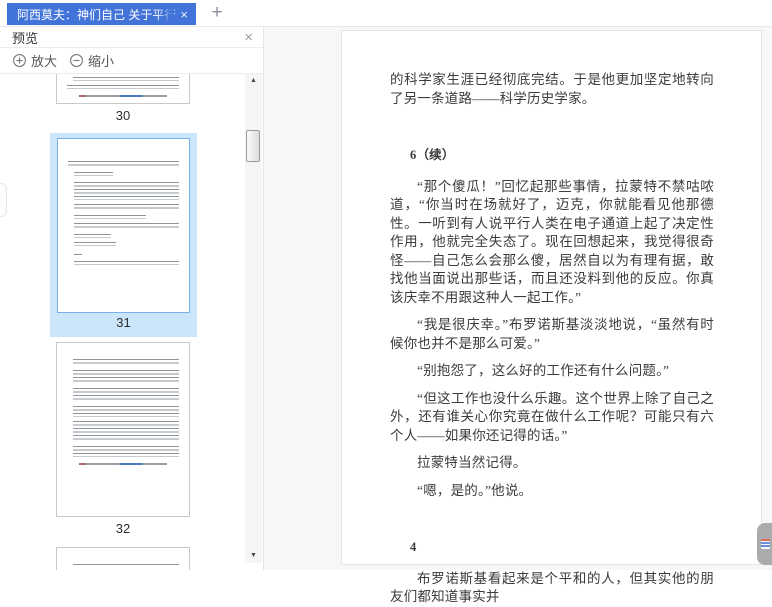 Image resolution: width=772 pixels, height=607 pixels. Describe the element at coordinates (253, 81) in the screenshot. I see `scroll-up-icon: ▲` at that location.